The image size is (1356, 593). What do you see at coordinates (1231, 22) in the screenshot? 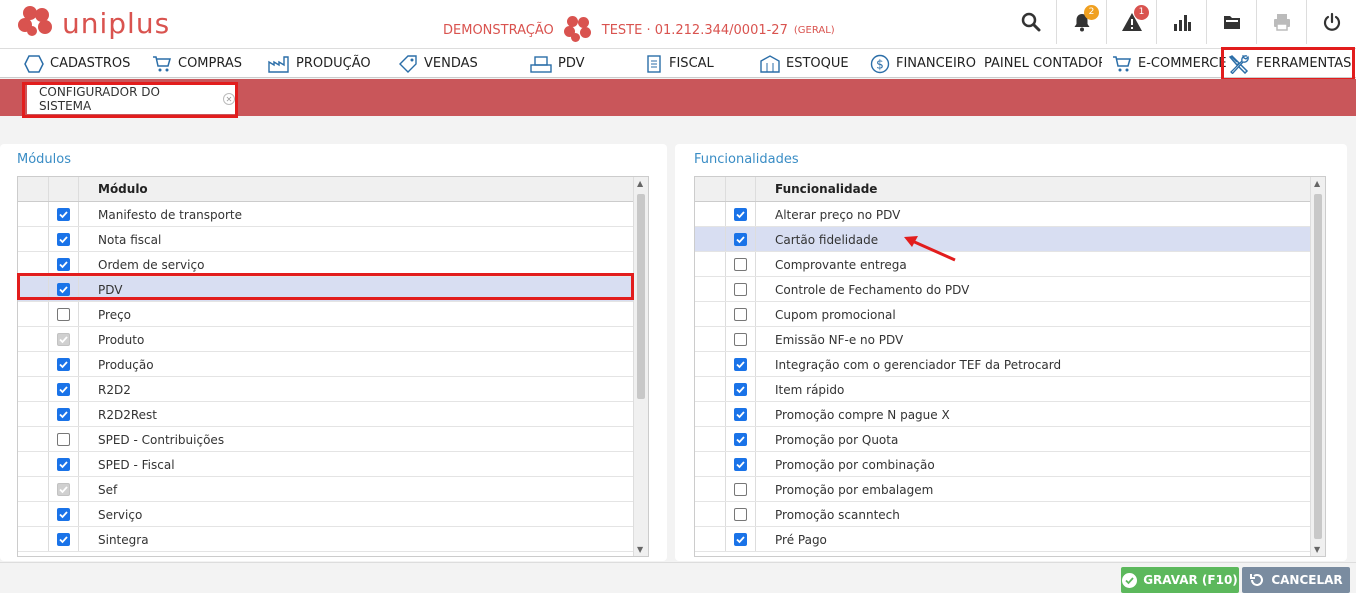
I see `files-button` at bounding box center [1231, 22].